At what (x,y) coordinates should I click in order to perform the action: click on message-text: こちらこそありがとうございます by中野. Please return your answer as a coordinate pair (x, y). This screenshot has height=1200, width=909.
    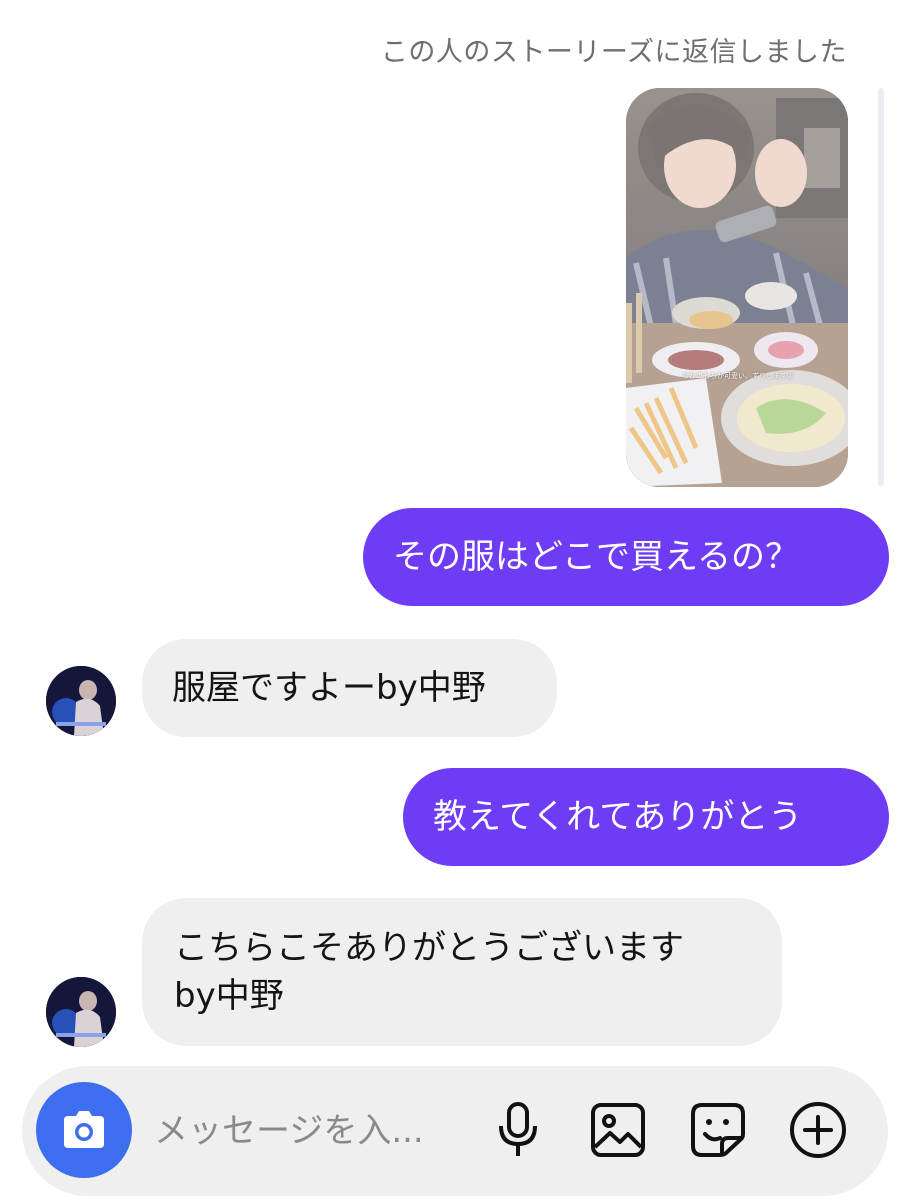
    Looking at the image, I should click on (429, 972).